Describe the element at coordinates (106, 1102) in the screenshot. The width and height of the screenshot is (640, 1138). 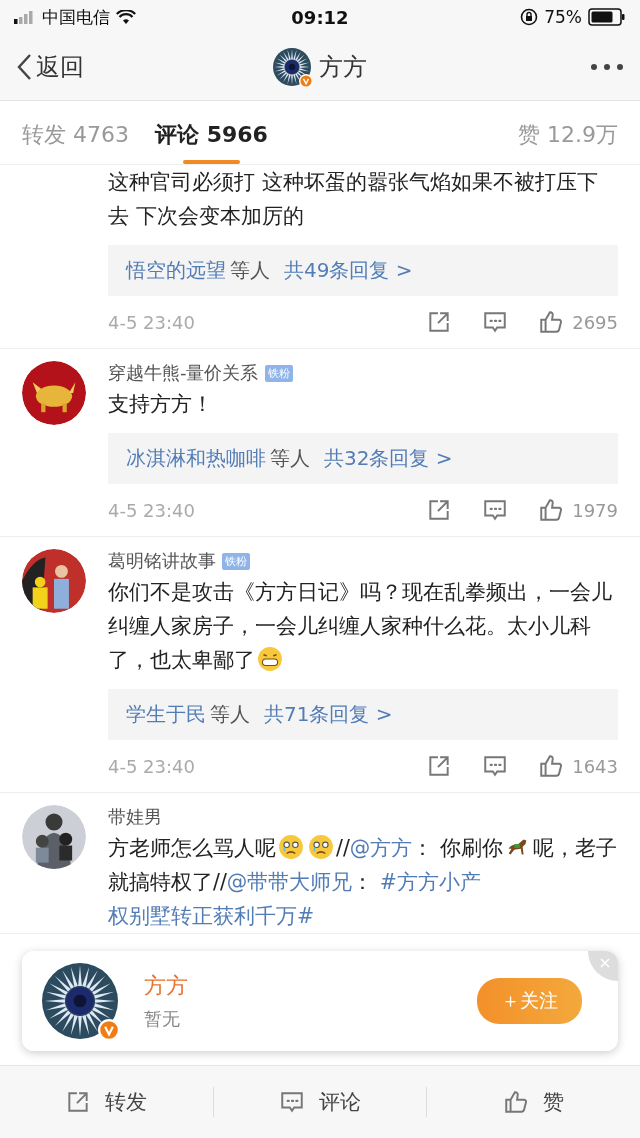
I see `share-button: 转发` at that location.